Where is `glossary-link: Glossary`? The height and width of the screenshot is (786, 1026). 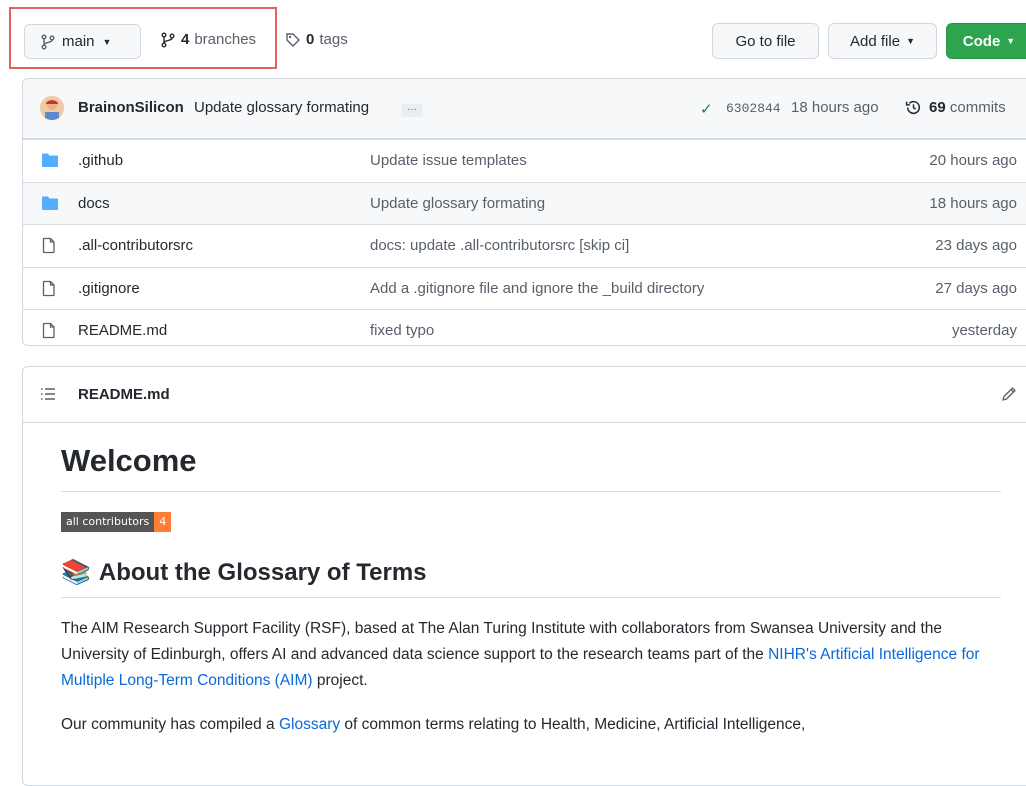
glossary-link: Glossary is located at coordinates (309, 724).